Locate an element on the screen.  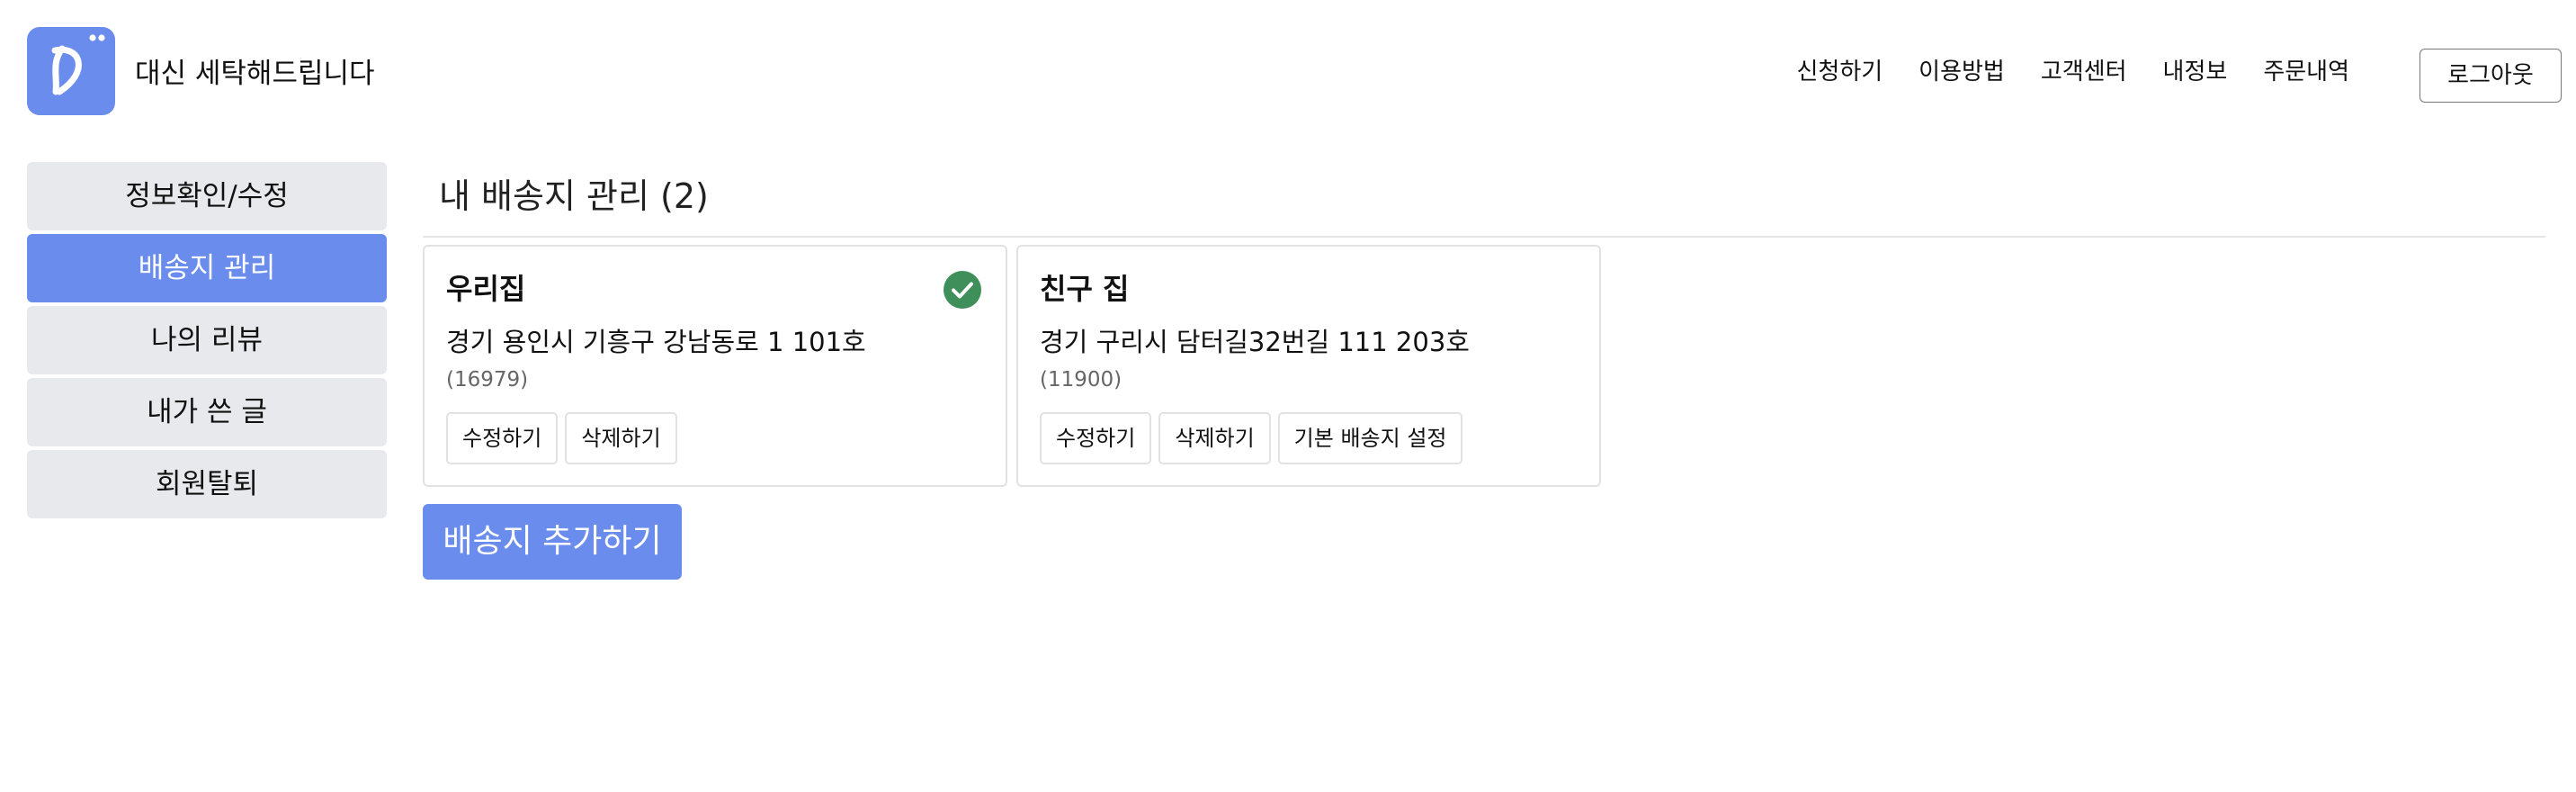
title-divider is located at coordinates (1484, 237).